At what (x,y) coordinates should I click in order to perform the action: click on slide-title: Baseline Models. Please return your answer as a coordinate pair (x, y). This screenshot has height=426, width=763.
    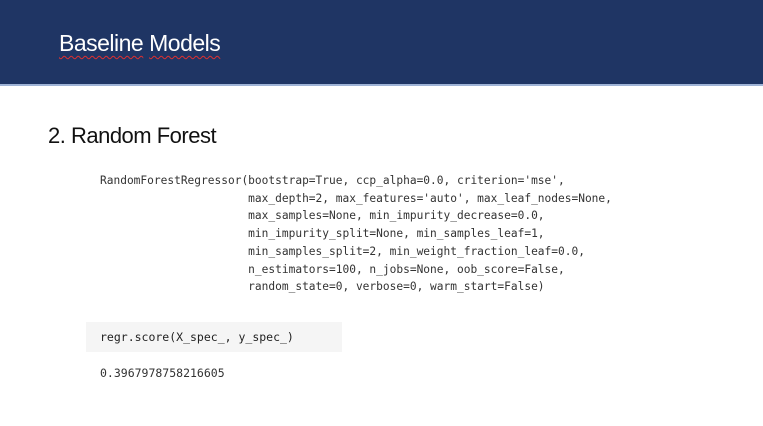
    Looking at the image, I should click on (140, 43).